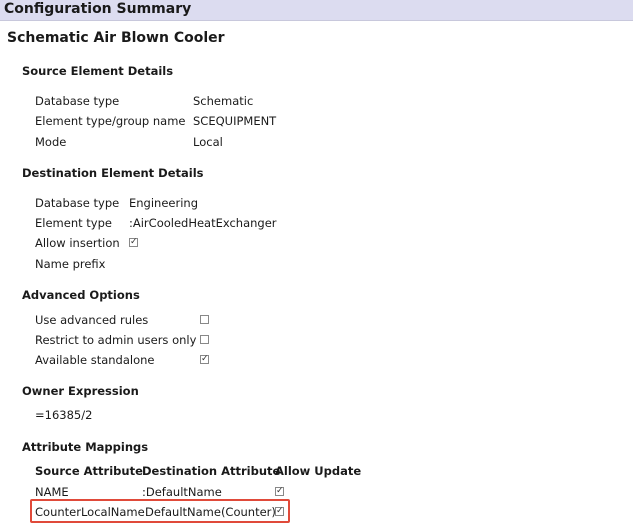  I want to click on source-element-type-label: Element type/group name, so click(110, 121).